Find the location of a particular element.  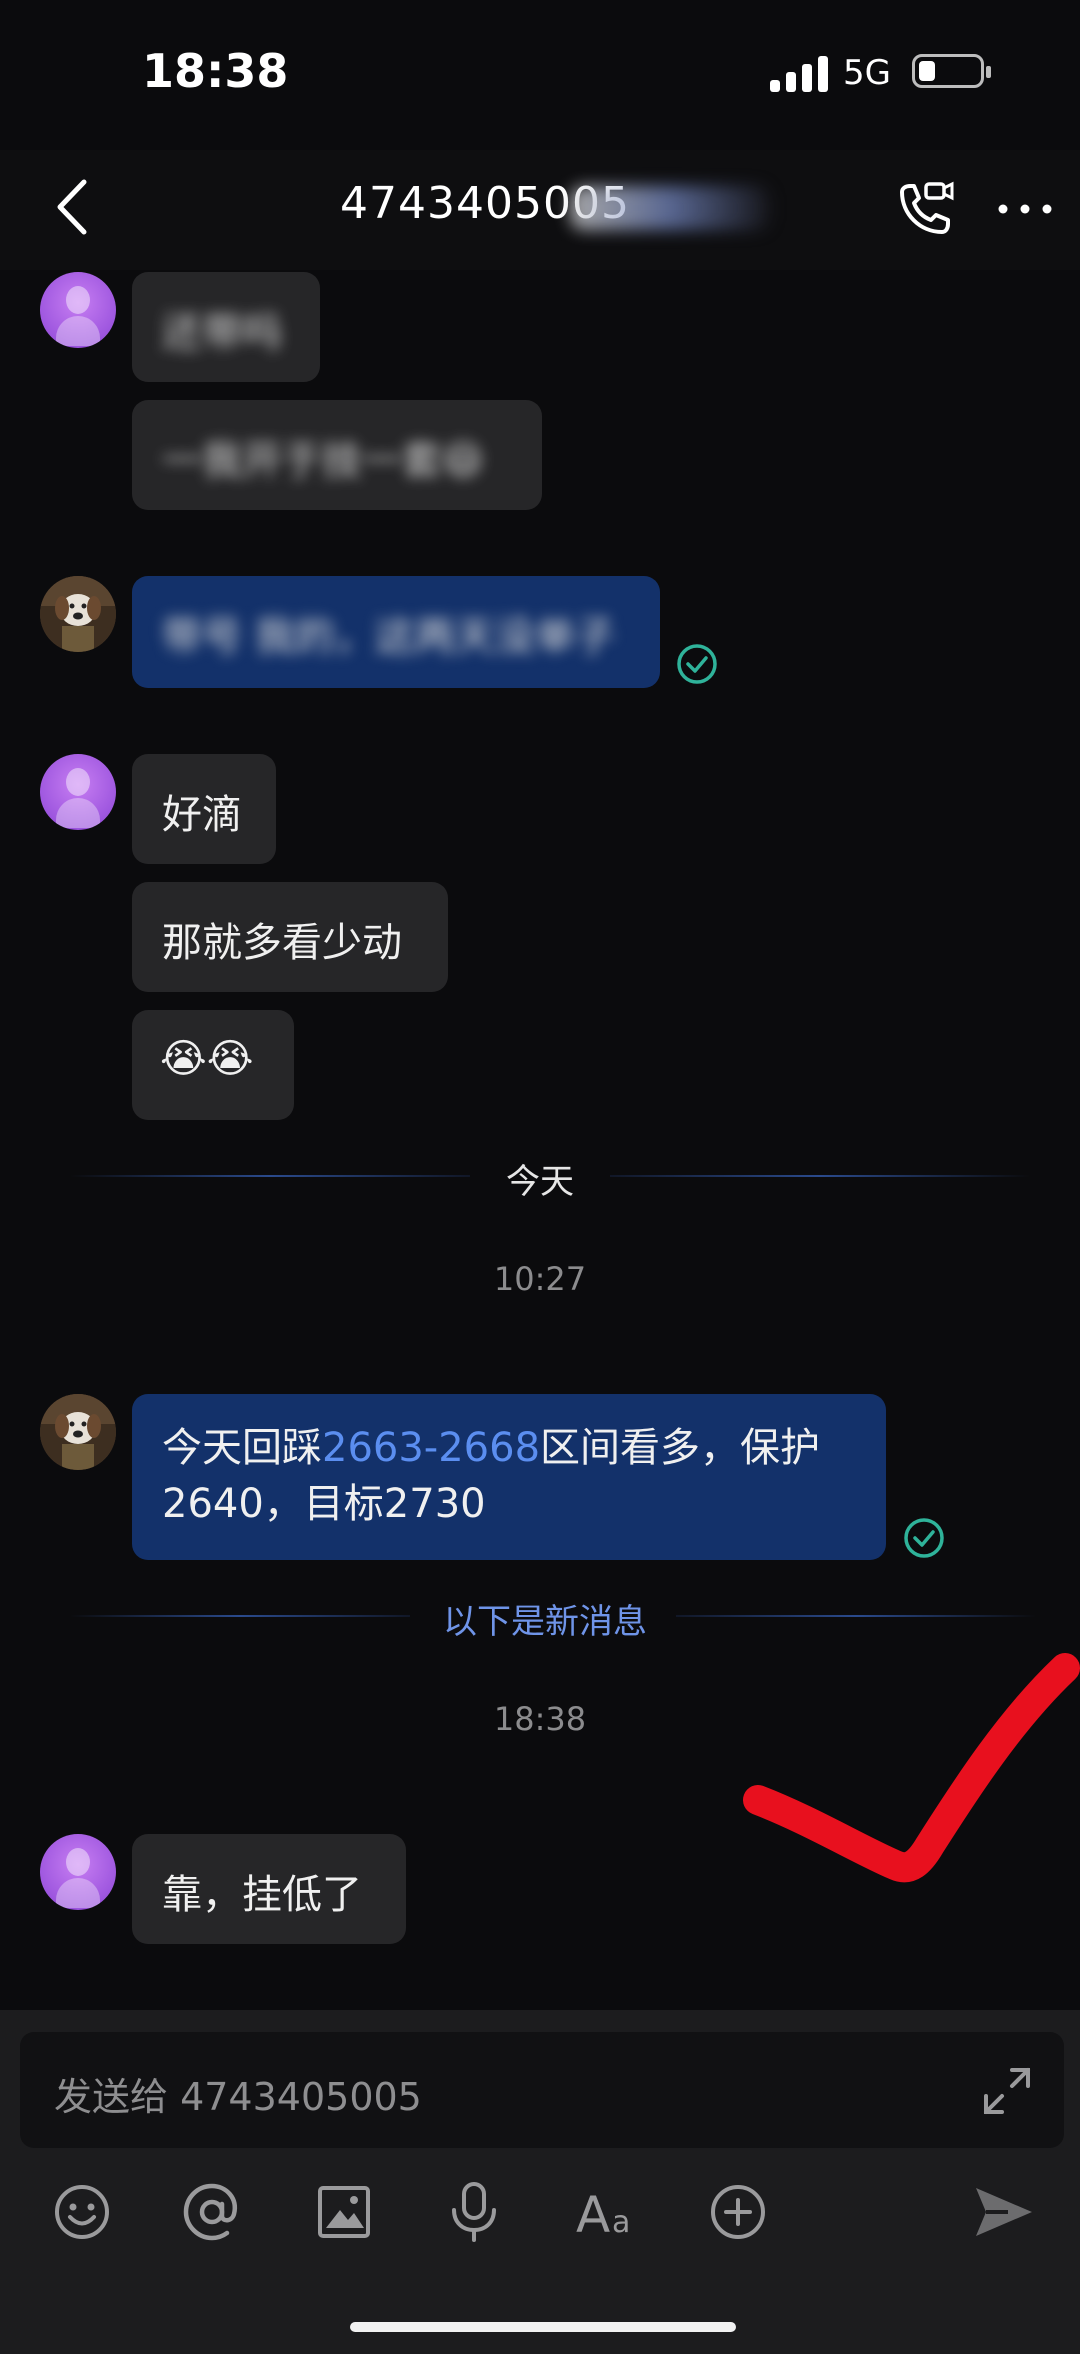

emoji-button is located at coordinates (82, 2212).